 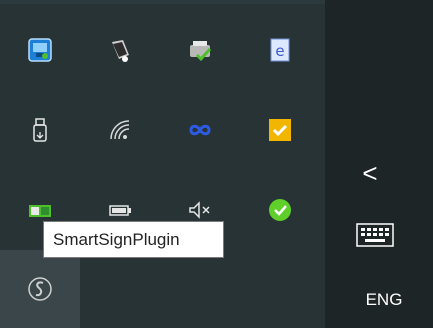 I want to click on green-shield-icon, so click(x=280, y=210).